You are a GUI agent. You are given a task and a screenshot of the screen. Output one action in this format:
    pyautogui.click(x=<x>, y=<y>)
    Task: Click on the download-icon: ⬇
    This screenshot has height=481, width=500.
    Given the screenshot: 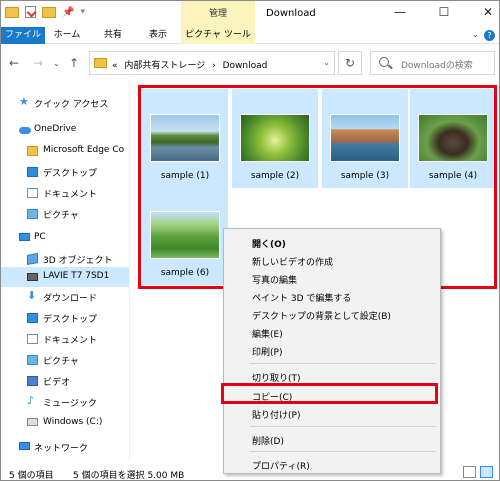 What is the action you would take?
    pyautogui.click(x=32, y=295)
    